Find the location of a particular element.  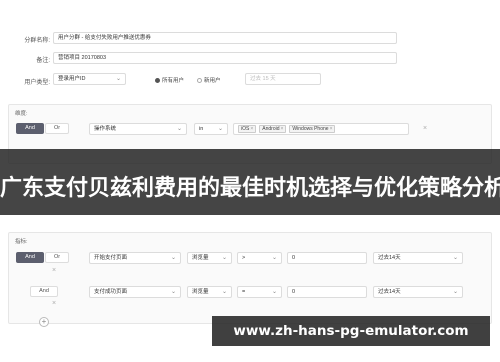

radio-new-users: 新用户 is located at coordinates (209, 80).